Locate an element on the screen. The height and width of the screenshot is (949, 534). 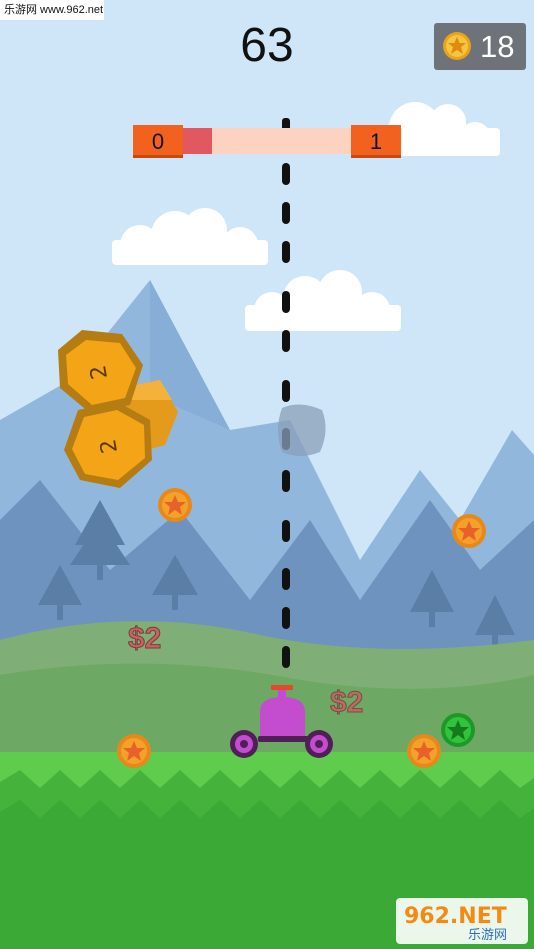
next-level-badge: 1 is located at coordinates (376, 141).